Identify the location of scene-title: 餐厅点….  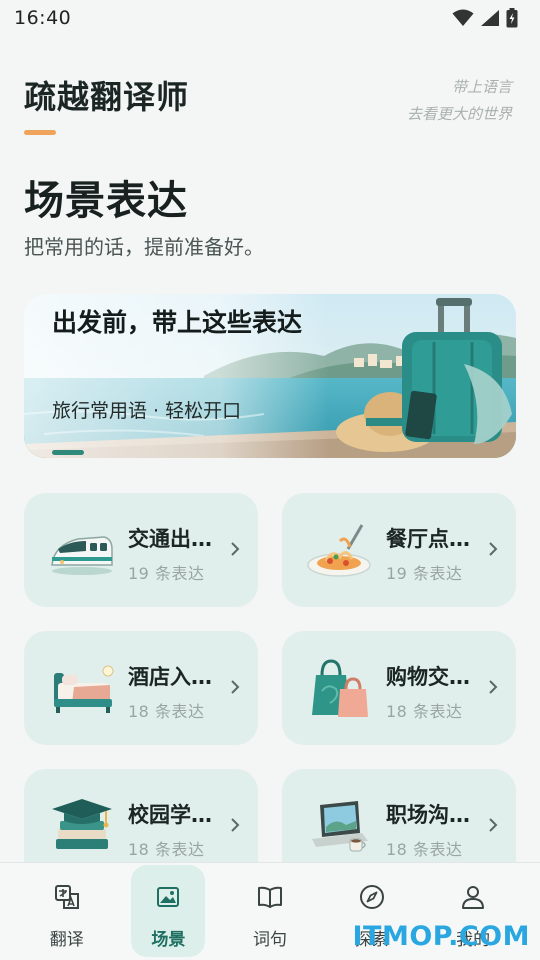
(428, 539).